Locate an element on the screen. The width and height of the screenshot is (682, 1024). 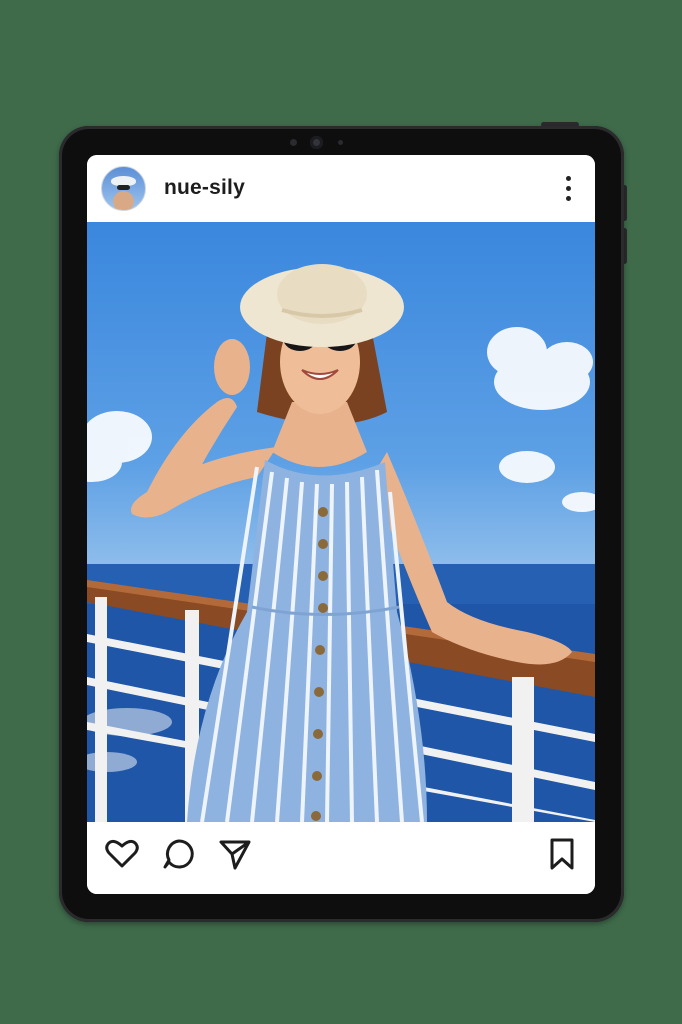
bookmark-icon is located at coordinates (562, 854).